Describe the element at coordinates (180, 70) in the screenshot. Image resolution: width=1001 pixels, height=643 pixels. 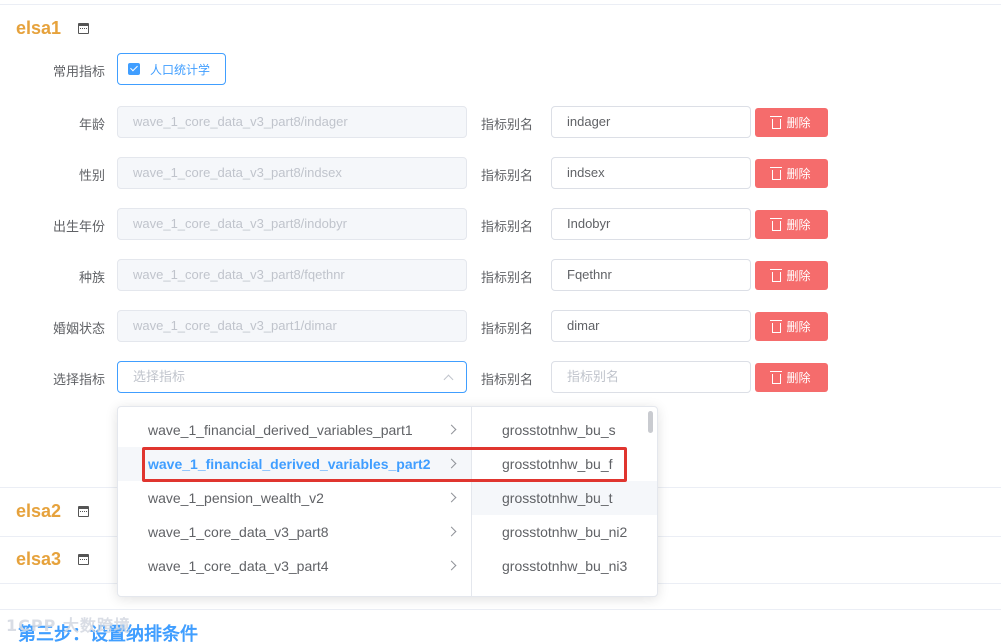
I see `checkbox-label: 人口统计学` at that location.